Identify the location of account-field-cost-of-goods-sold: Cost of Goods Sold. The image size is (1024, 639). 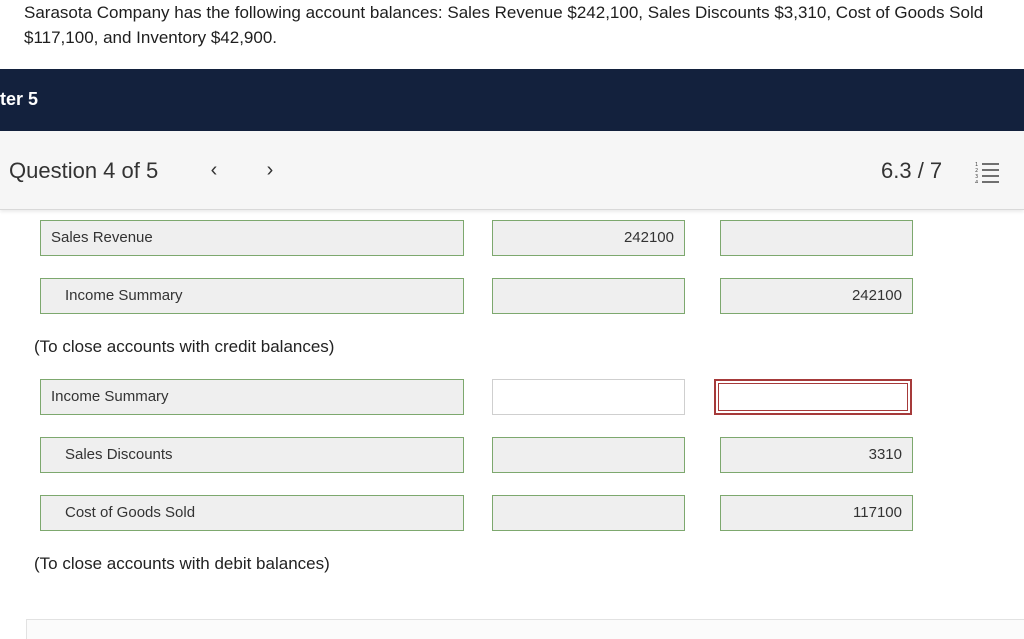
(252, 513).